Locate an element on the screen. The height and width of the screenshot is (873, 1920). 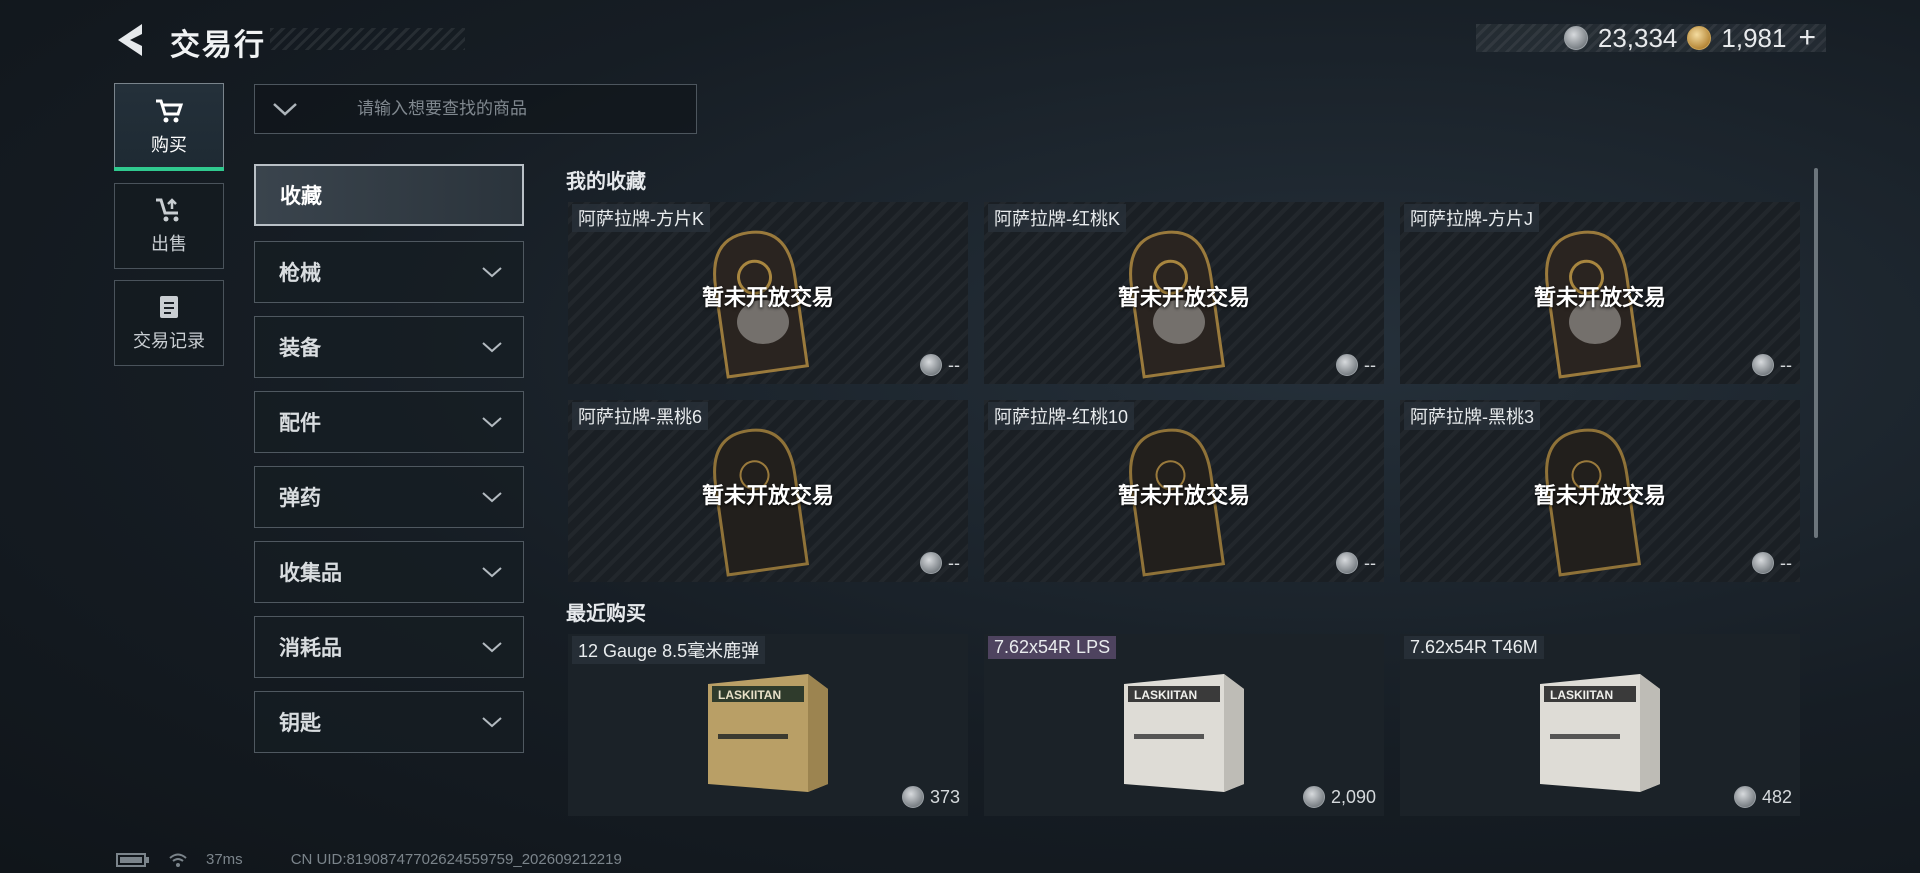
favorite-card: 阿萨拉牌-方片J 暂未开放交易 -- is located at coordinates (1600, 293).